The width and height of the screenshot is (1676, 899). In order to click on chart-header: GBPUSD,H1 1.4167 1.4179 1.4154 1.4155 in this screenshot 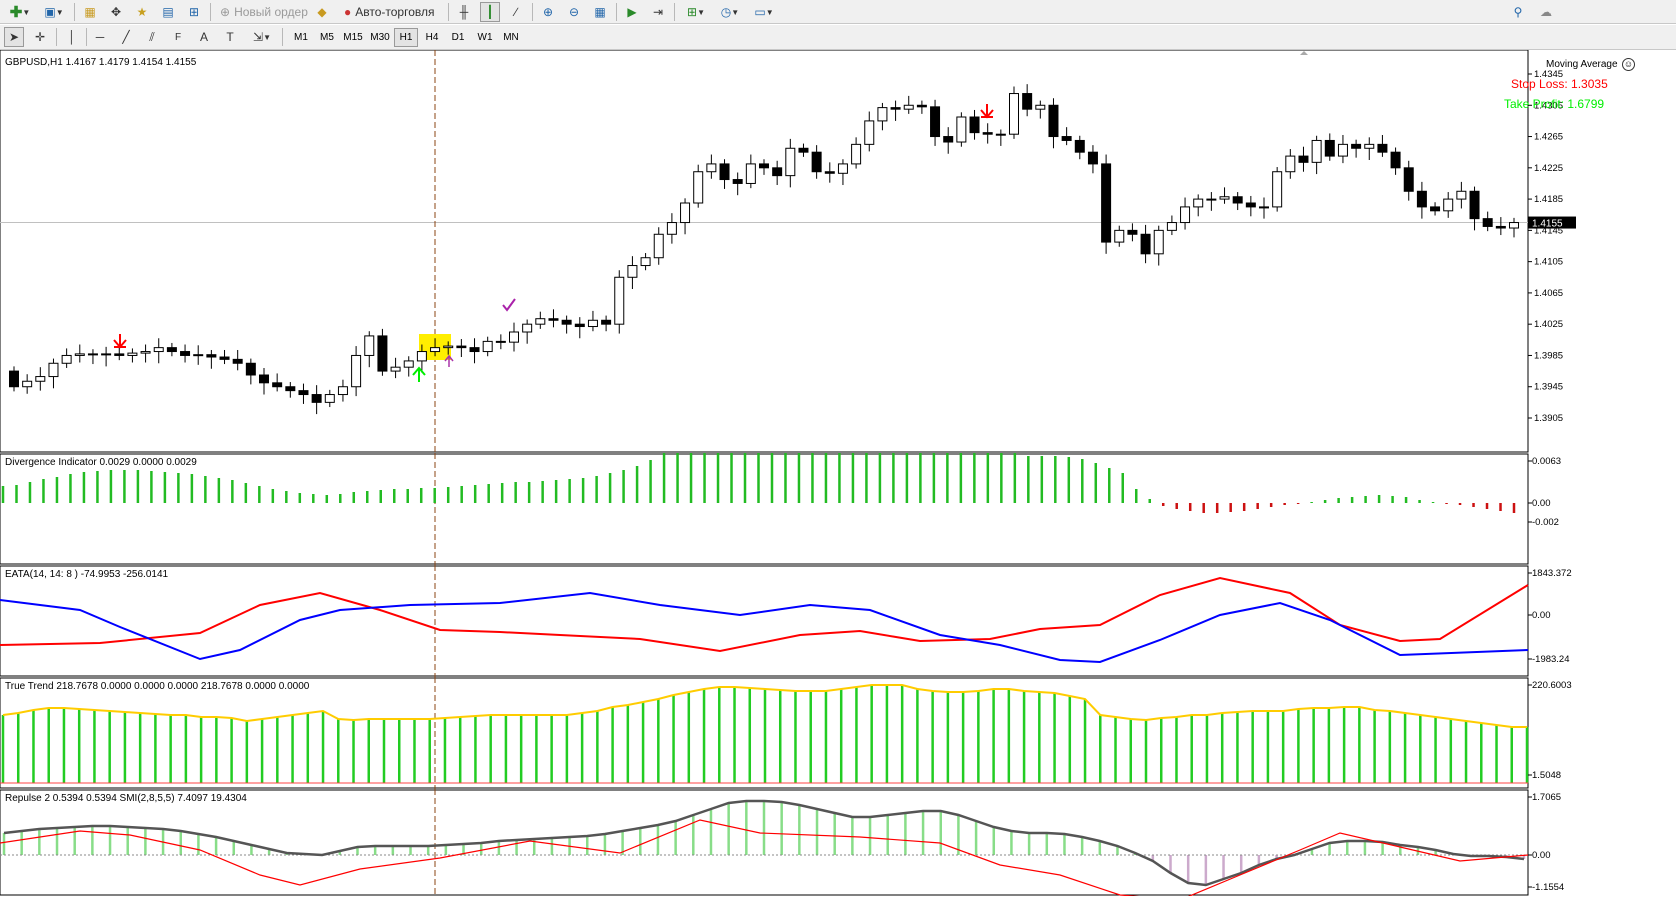, I will do `click(101, 62)`.